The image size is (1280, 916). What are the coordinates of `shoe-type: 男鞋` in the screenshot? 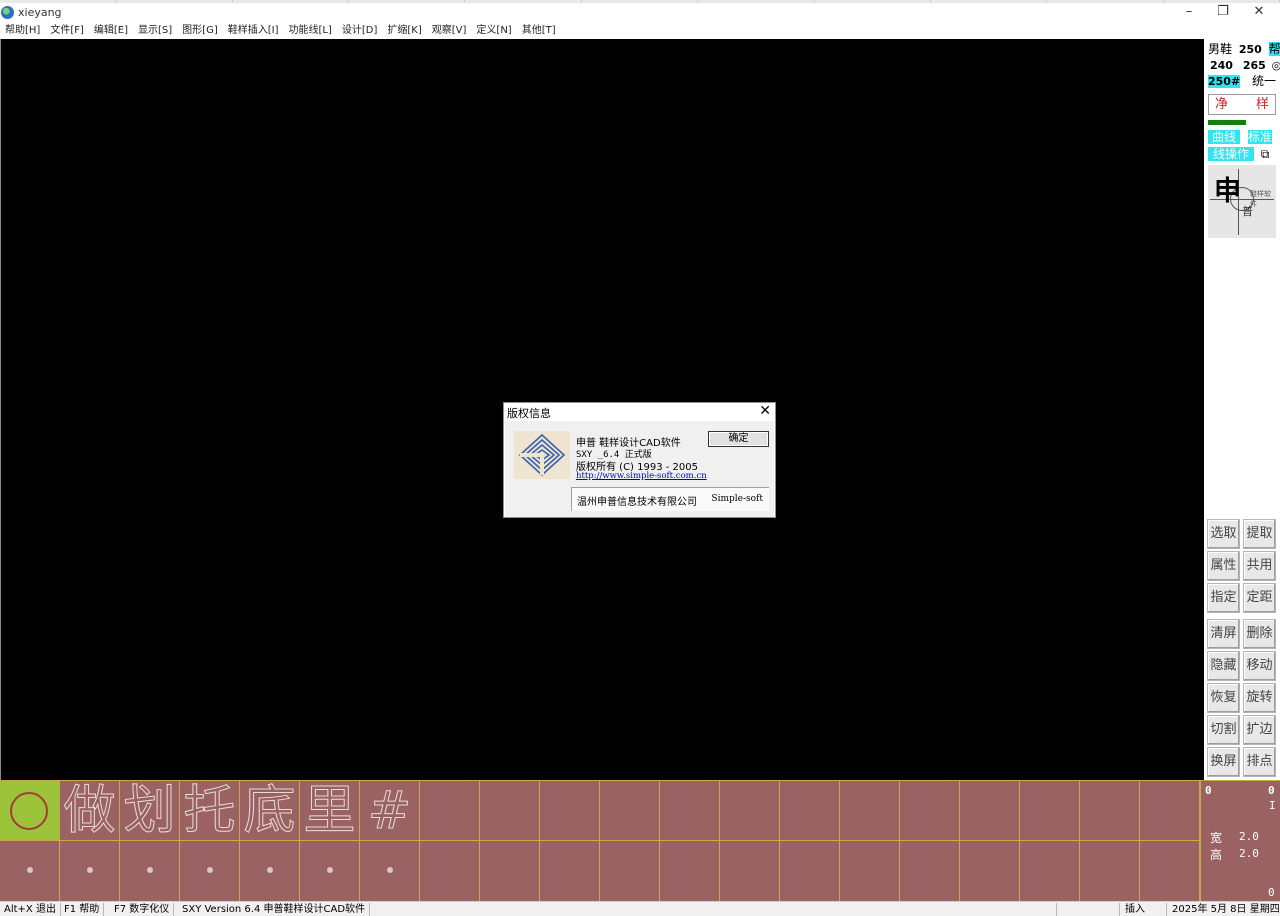 It's located at (1220, 49).